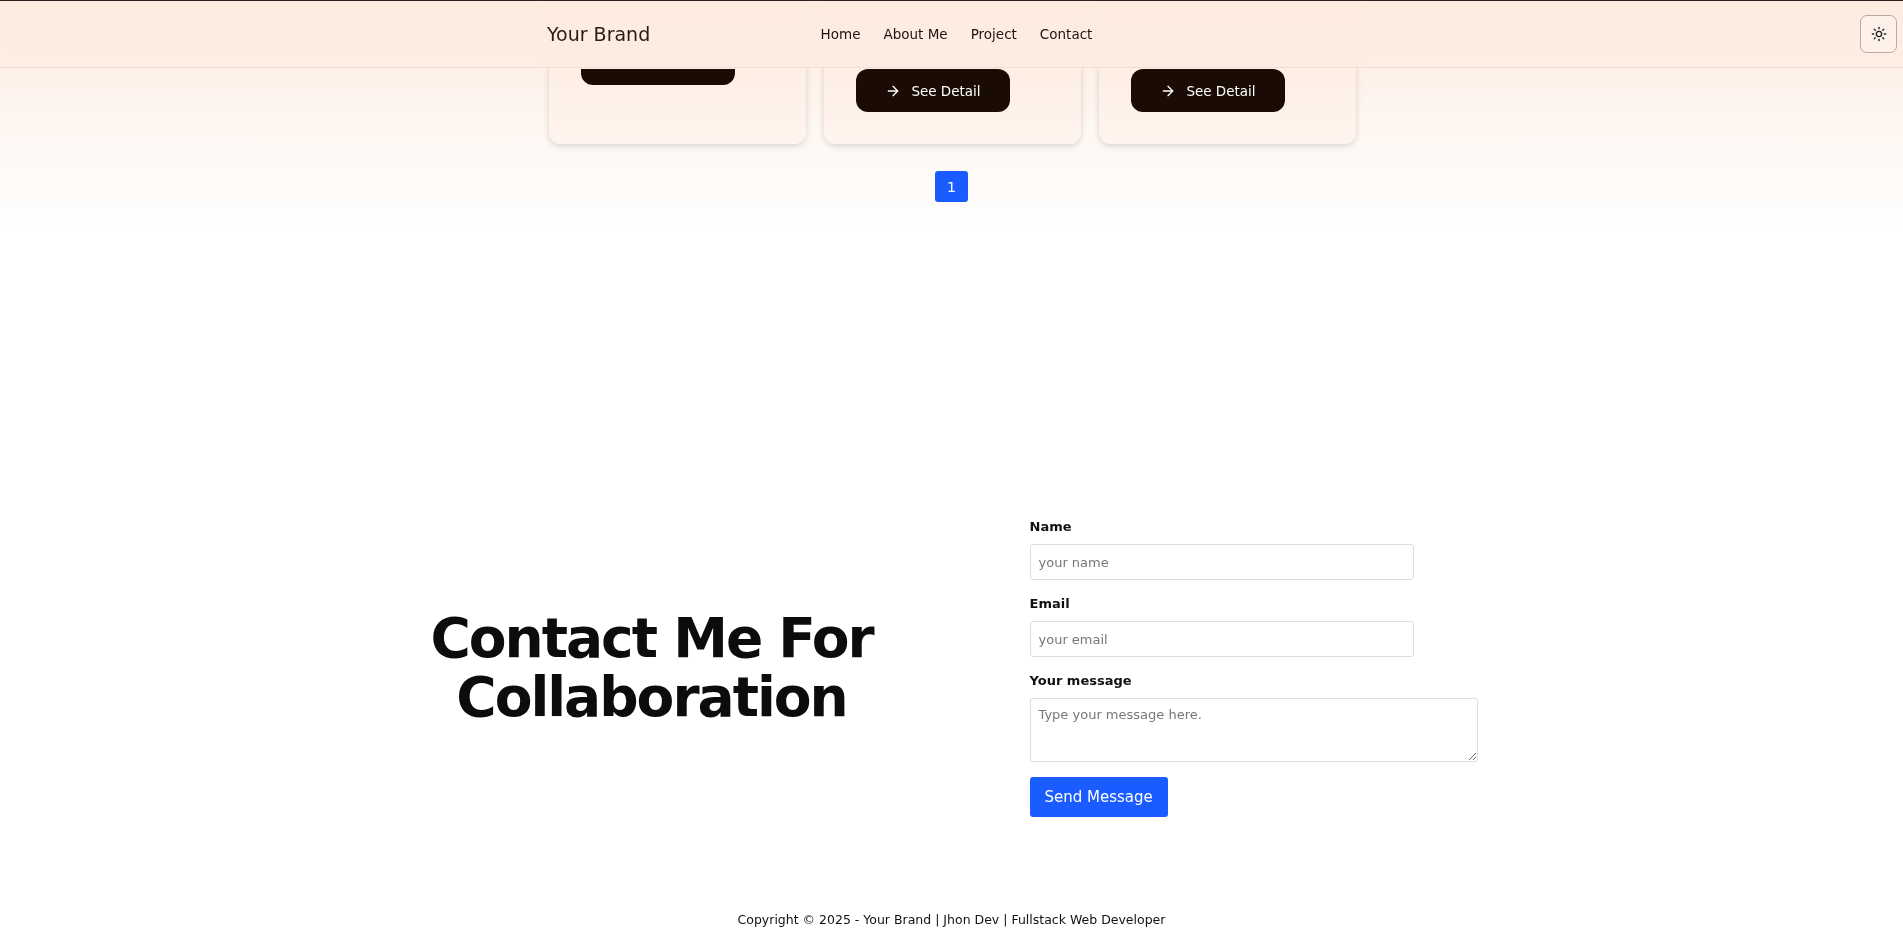 This screenshot has width=1903, height=941. I want to click on theme-toggle-button, so click(1878, 34).